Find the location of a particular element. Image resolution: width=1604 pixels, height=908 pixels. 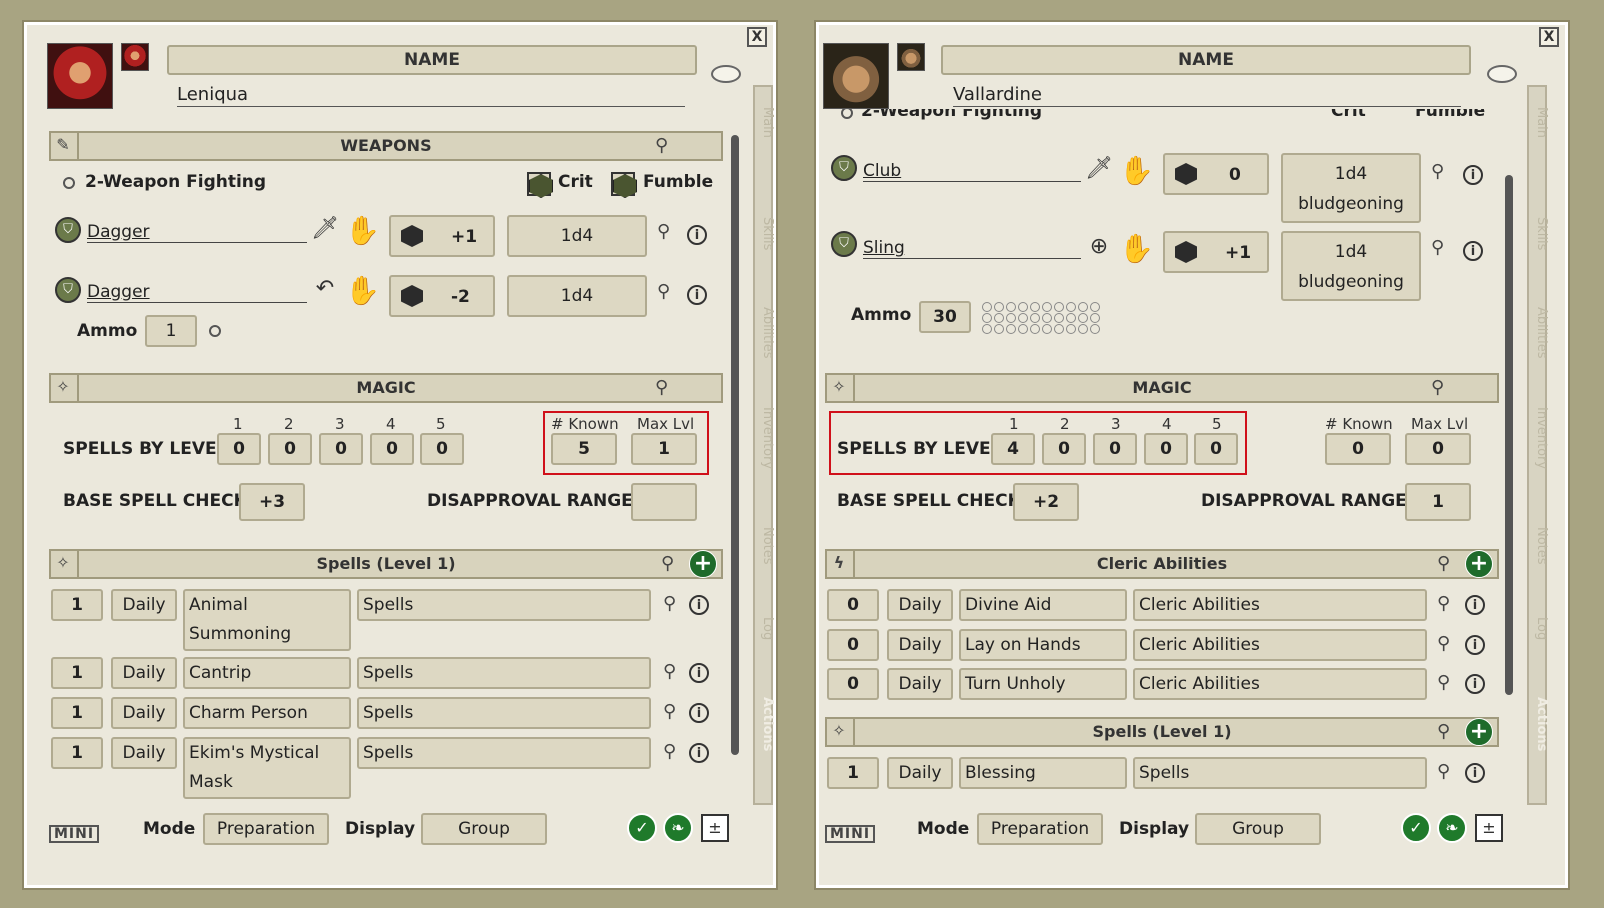

base-spell-check-field: +2 is located at coordinates (1046, 502).